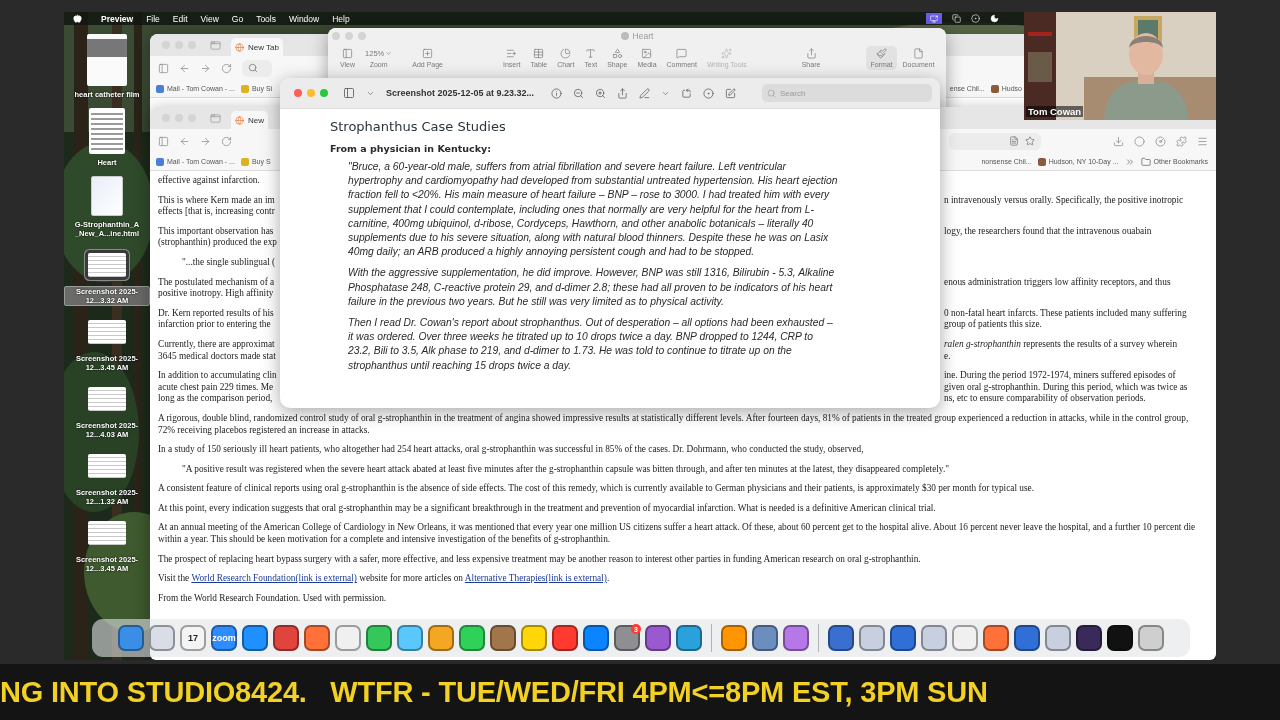  What do you see at coordinates (494, 692) in the screenshot?
I see `ticker-text: NG INTO STUDIO8424. WTFR - TUE/WED/FRI 4PM<=8PM EST, 3PM SUN` at bounding box center [494, 692].